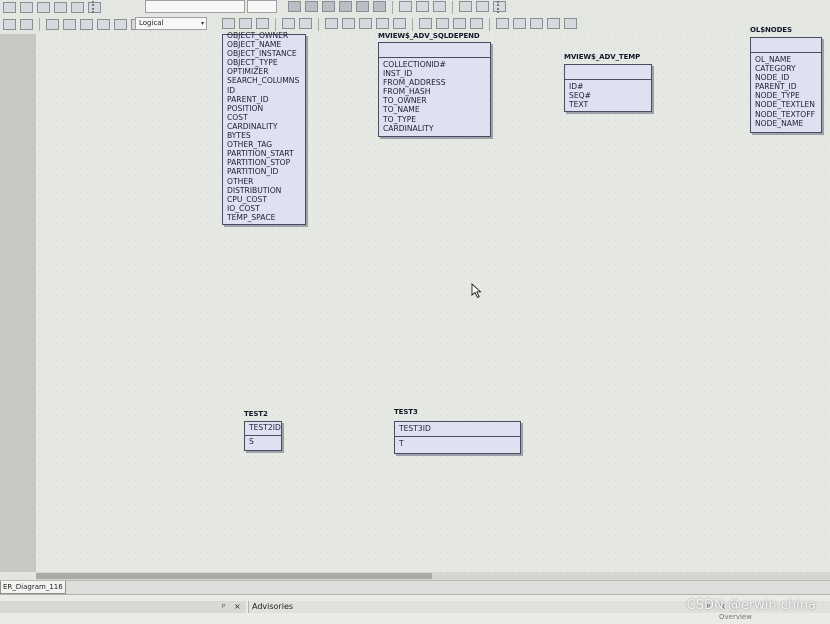 The image size is (830, 624). I want to click on filter-icon, so click(570, 23).